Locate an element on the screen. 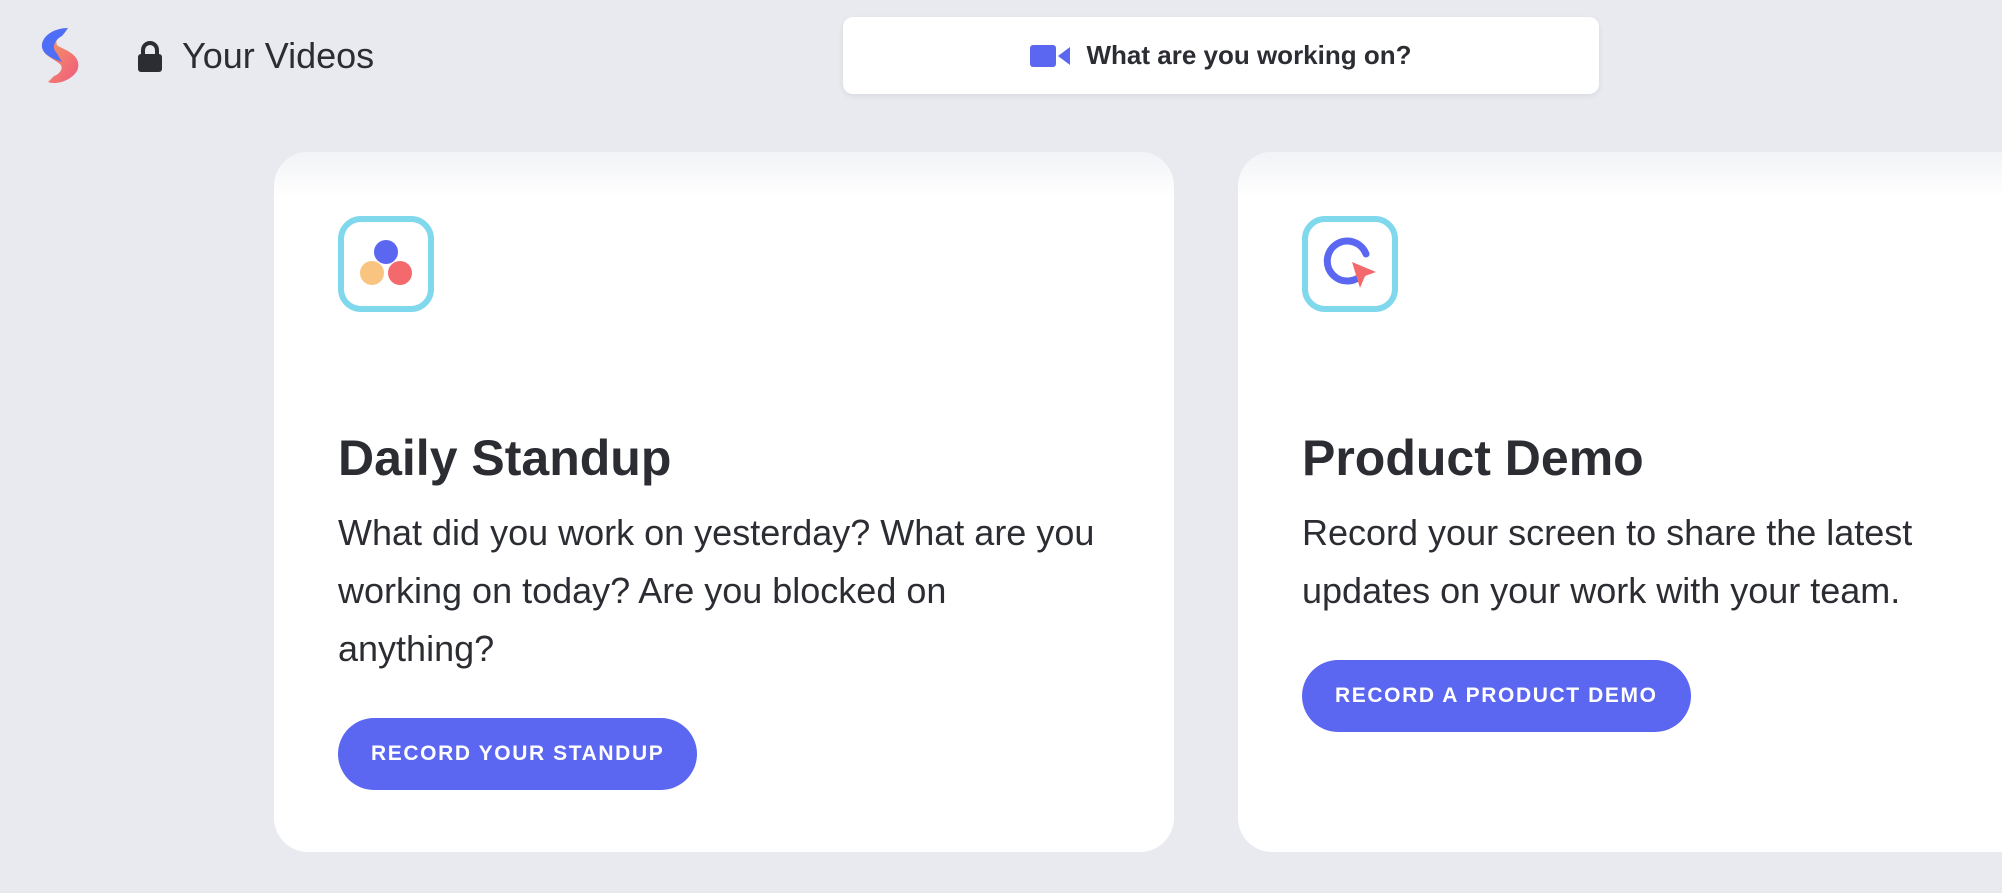  record-standup-button: RECORD YOUR STANDUP is located at coordinates (518, 754).